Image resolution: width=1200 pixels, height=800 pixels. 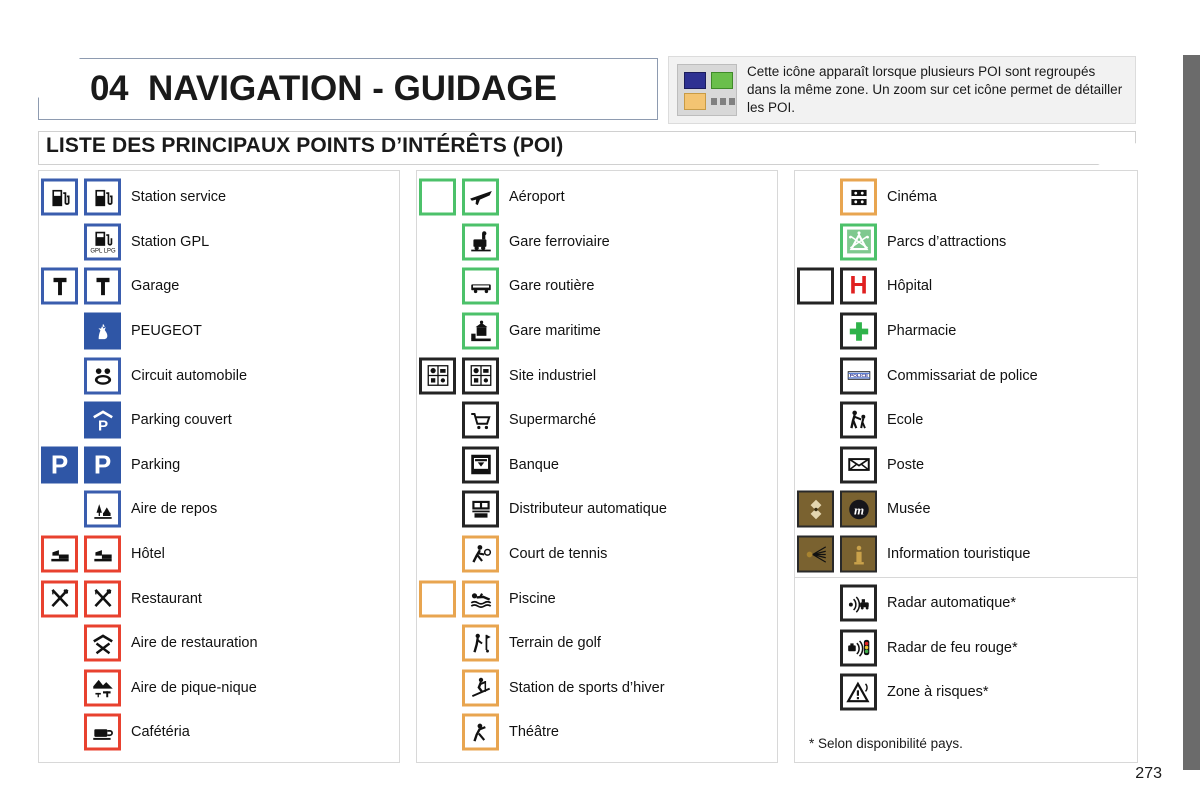 What do you see at coordinates (553, 375) in the screenshot?
I see `poi-label: Site industriel` at bounding box center [553, 375].